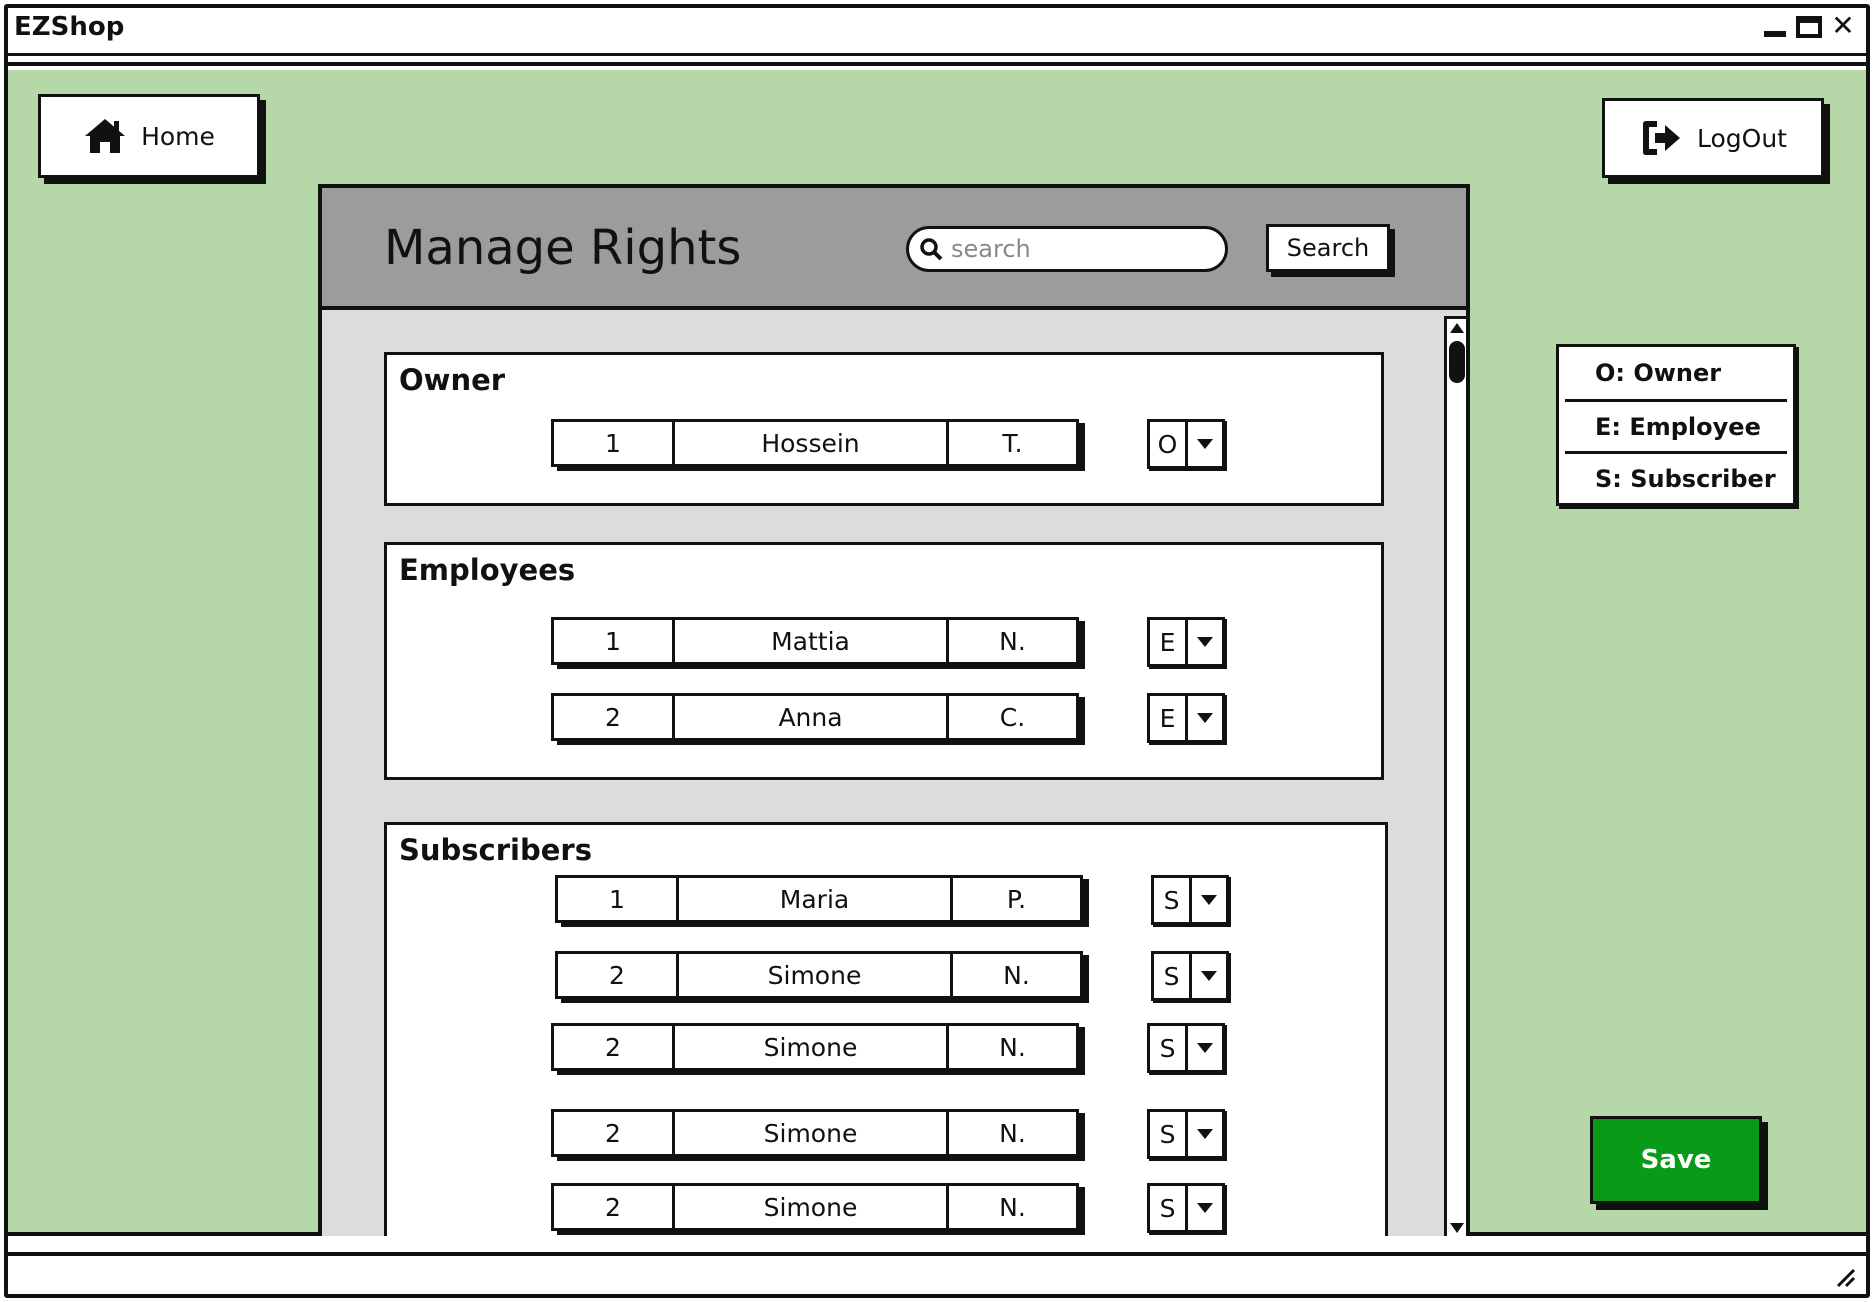 The image size is (1874, 1302). Describe the element at coordinates (105, 136) in the screenshot. I see `home-icon` at that location.